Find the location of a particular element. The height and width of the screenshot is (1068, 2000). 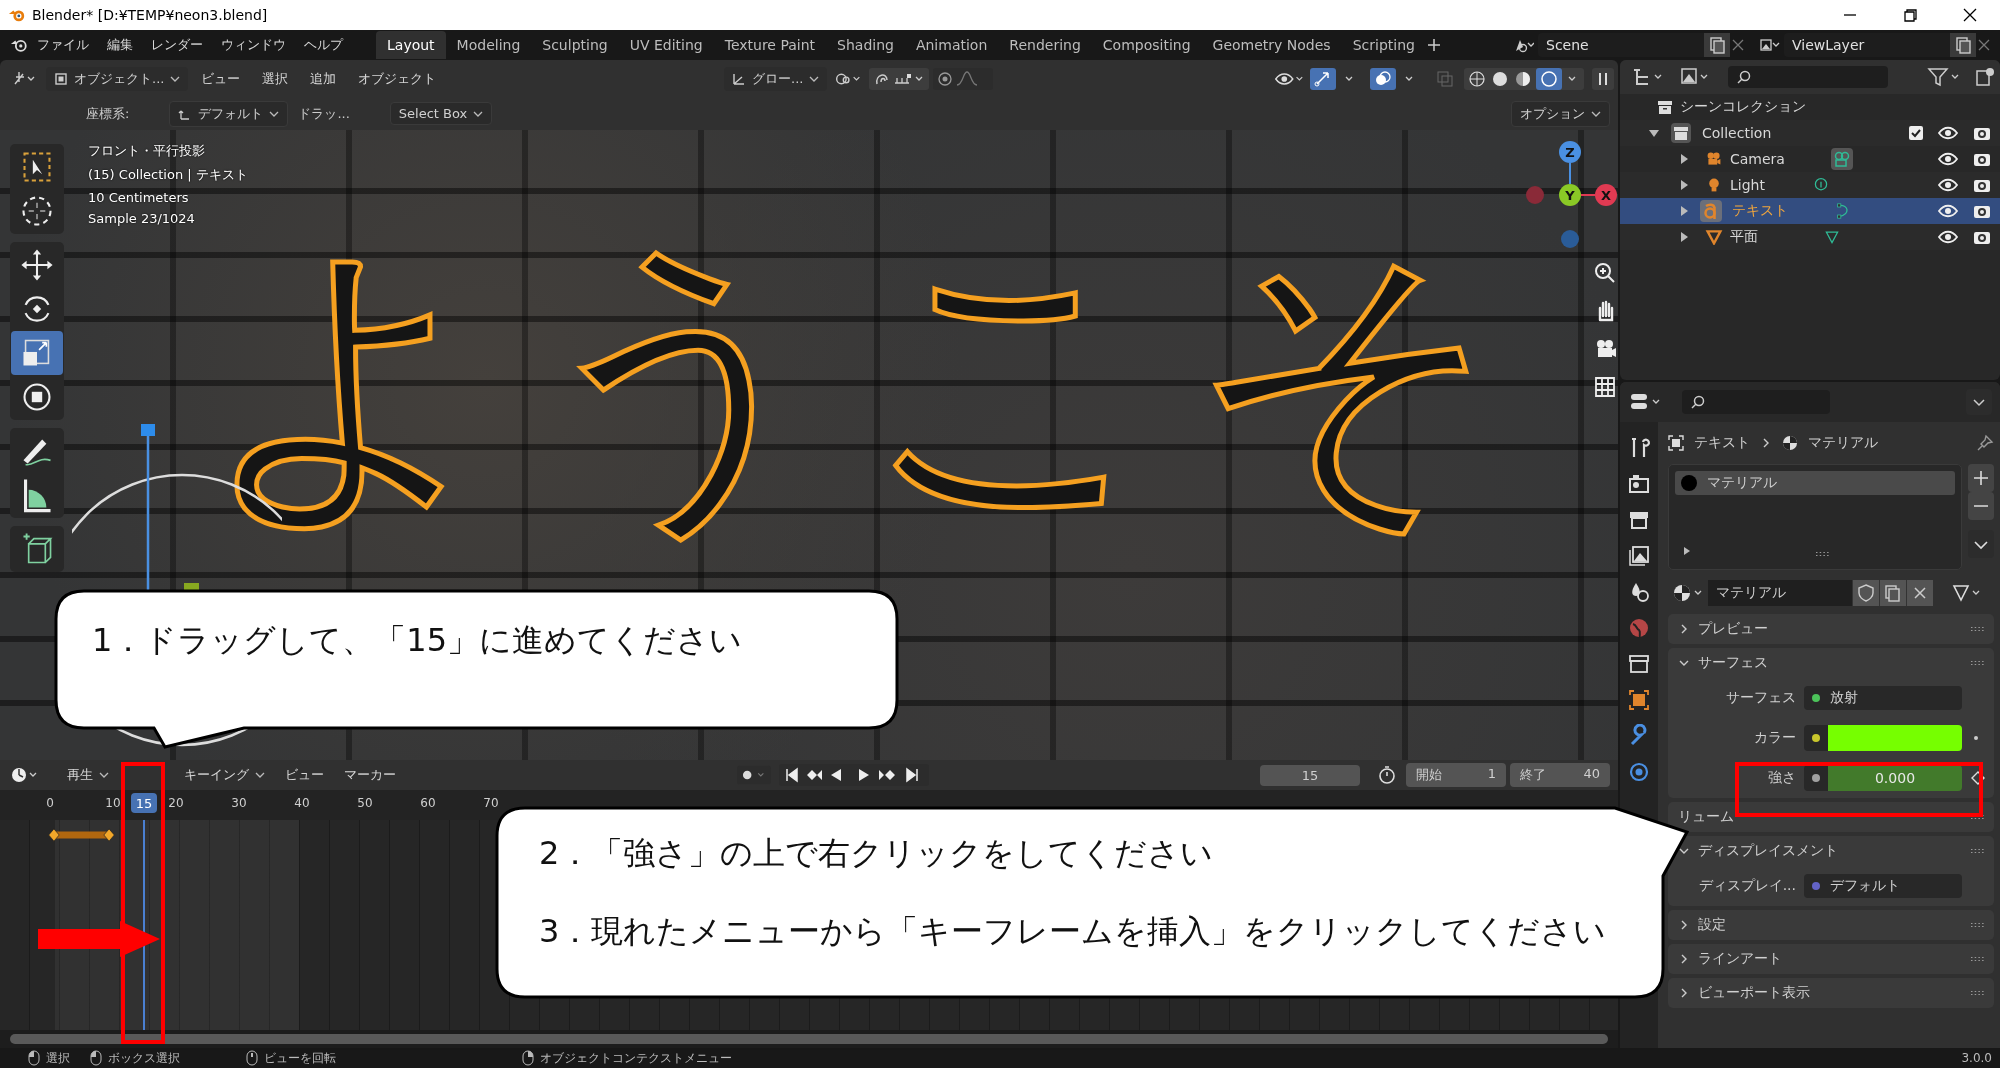

axis-button: Z is located at coordinates (1570, 152).